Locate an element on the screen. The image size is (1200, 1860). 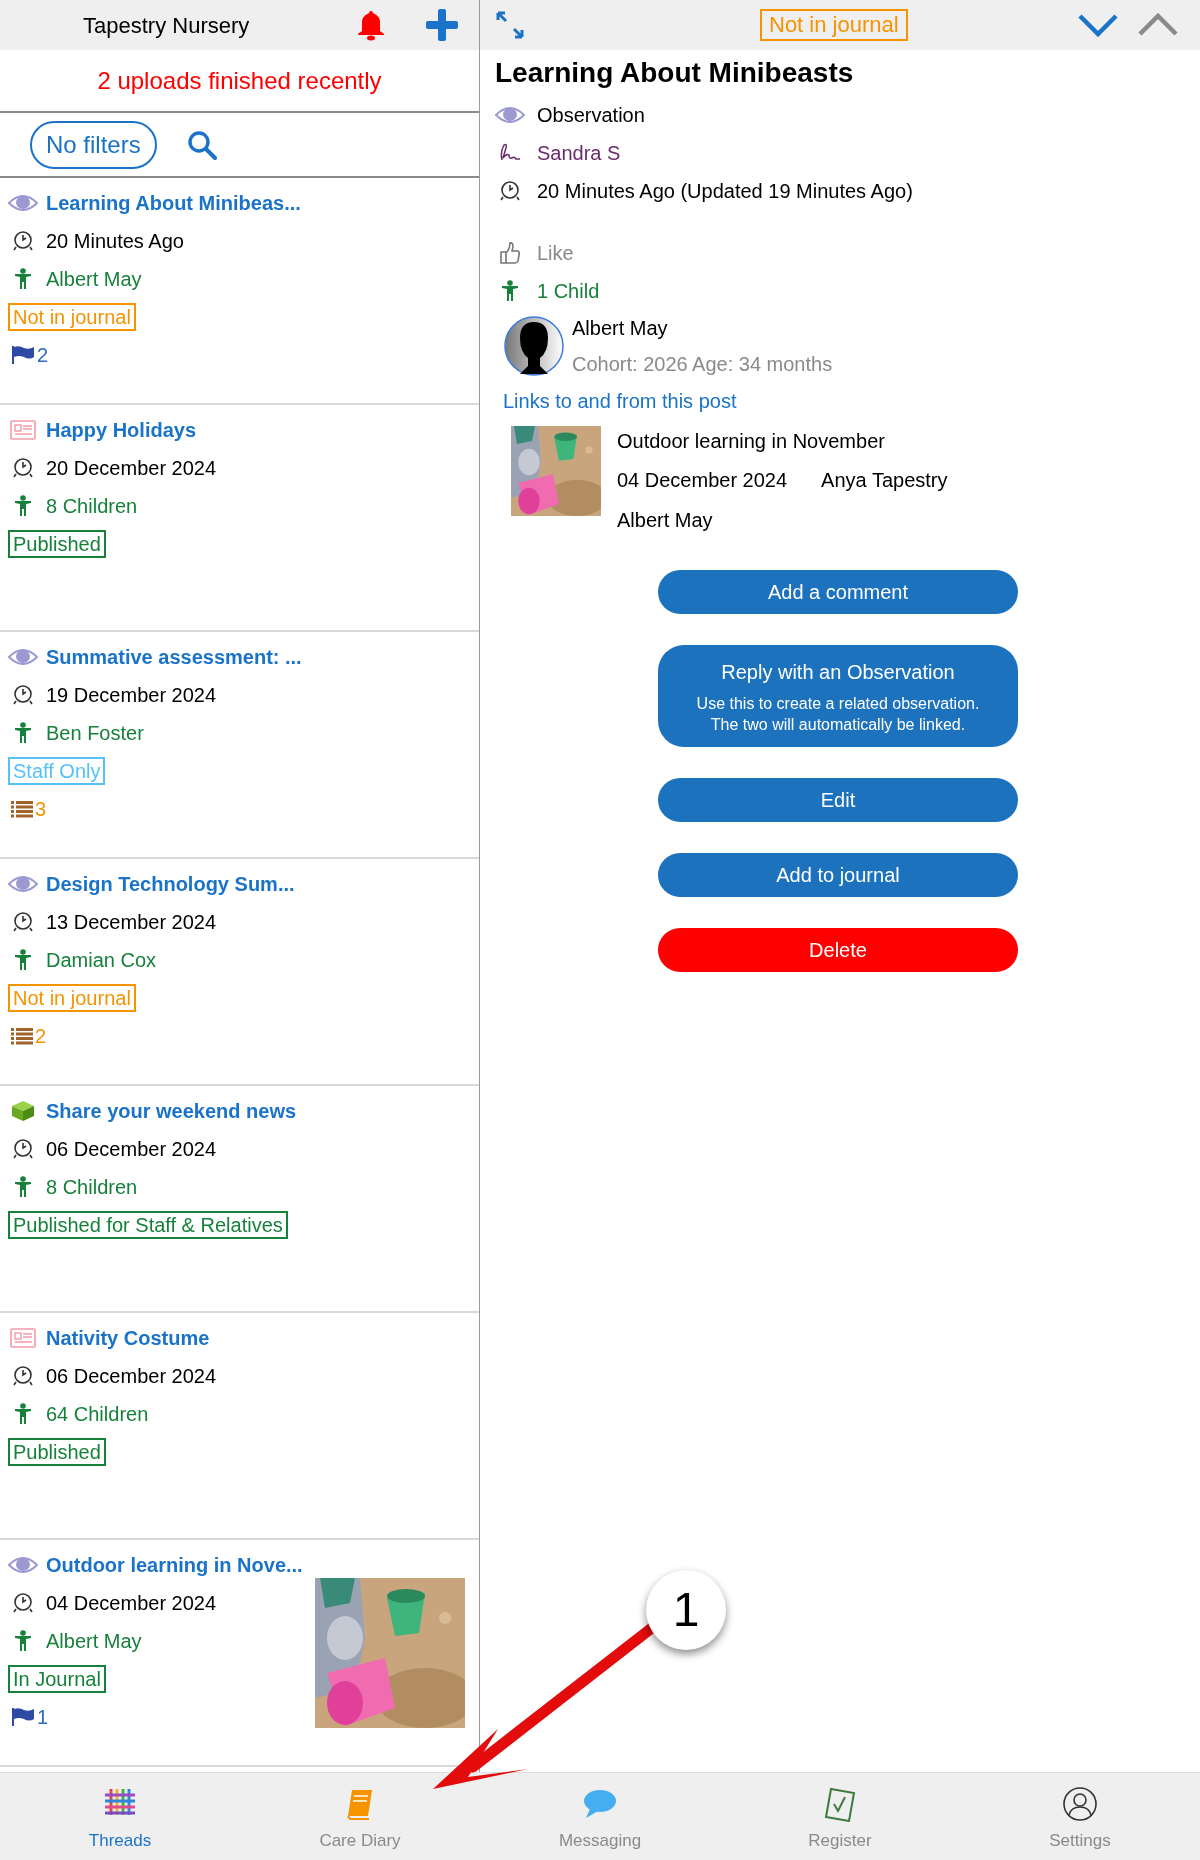
action-button: Add to journal is located at coordinates (838, 875).